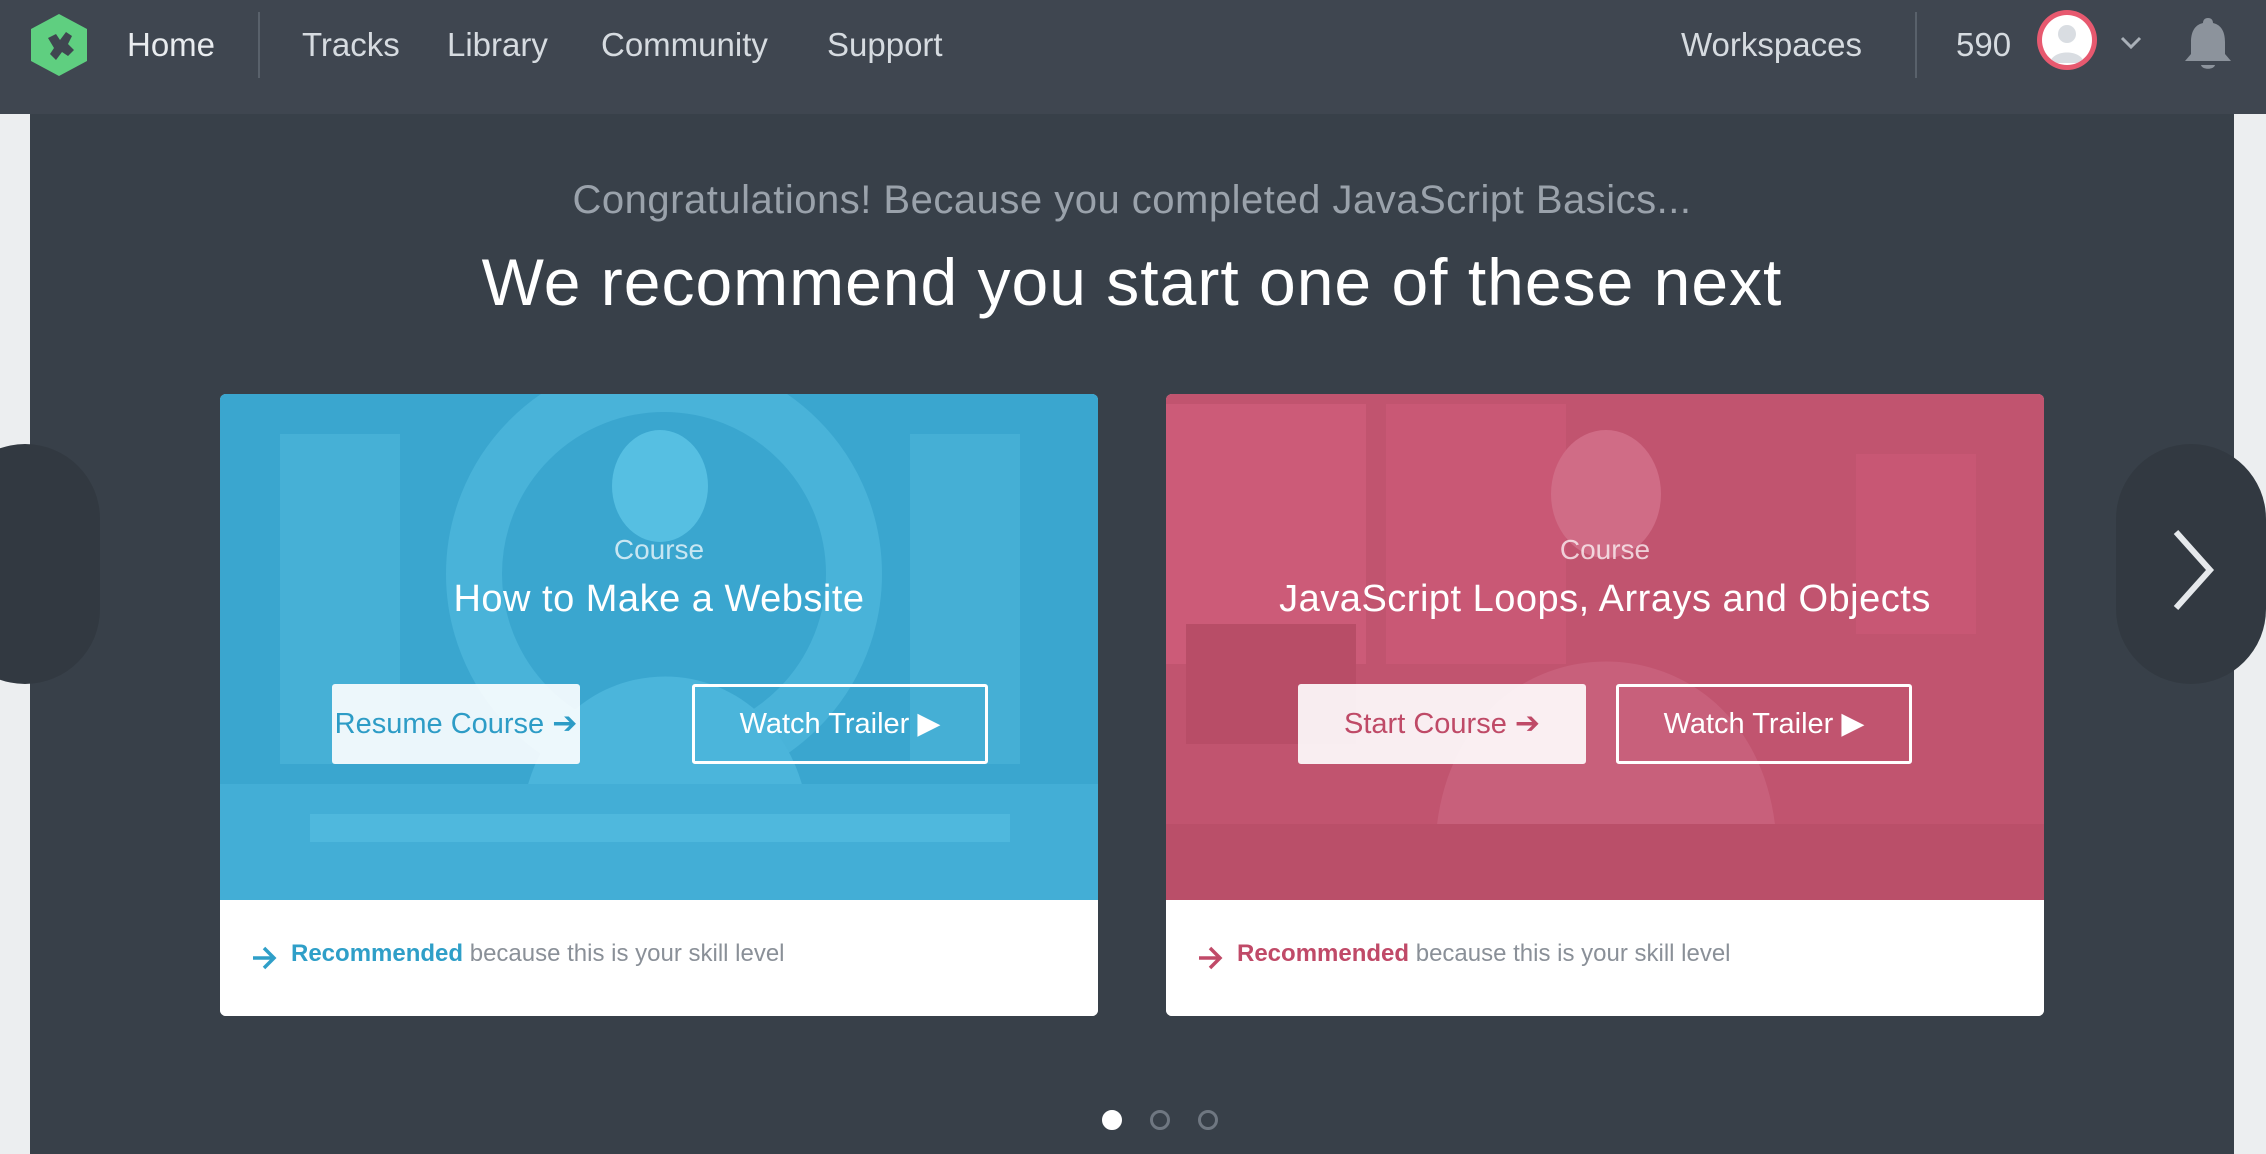 This screenshot has width=2266, height=1154. What do you see at coordinates (1425, 724) in the screenshot?
I see `start-course-label: Start Course` at bounding box center [1425, 724].